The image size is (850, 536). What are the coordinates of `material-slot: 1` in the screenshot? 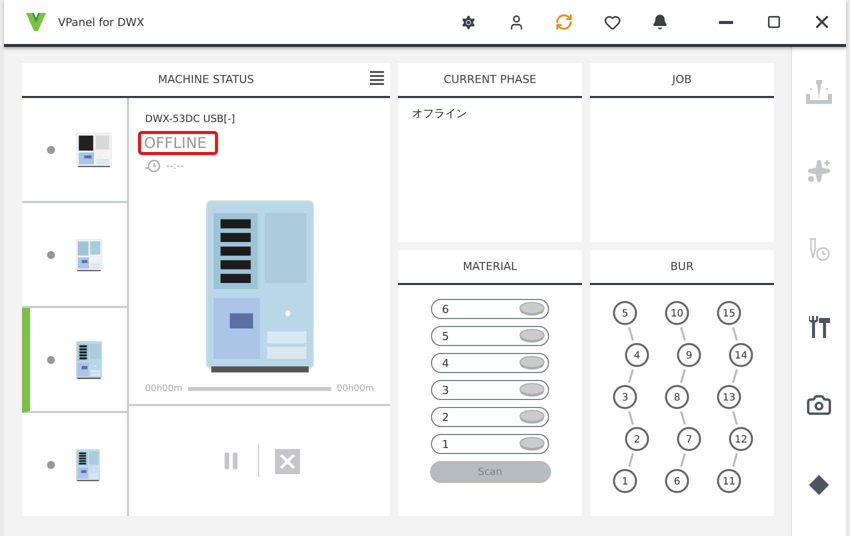 It's located at (490, 444).